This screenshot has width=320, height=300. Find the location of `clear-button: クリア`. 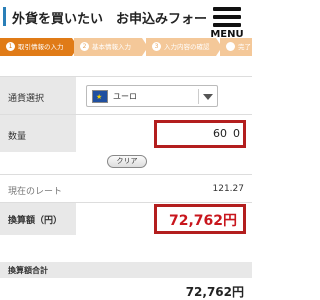

clear-button: クリア is located at coordinates (127, 161).